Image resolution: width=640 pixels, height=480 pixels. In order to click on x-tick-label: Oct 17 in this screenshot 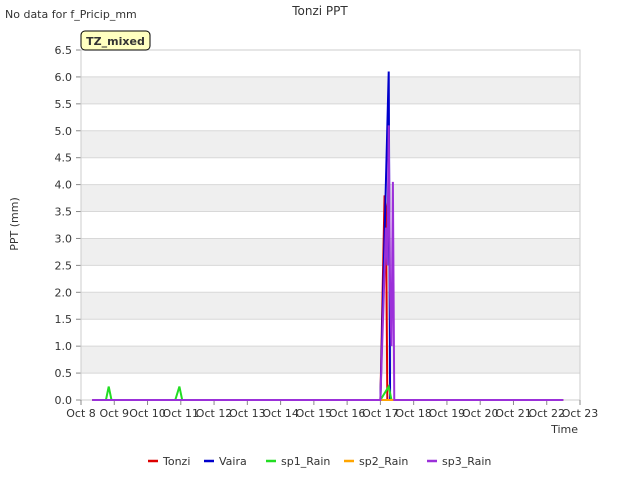, I will do `click(380, 413)`.